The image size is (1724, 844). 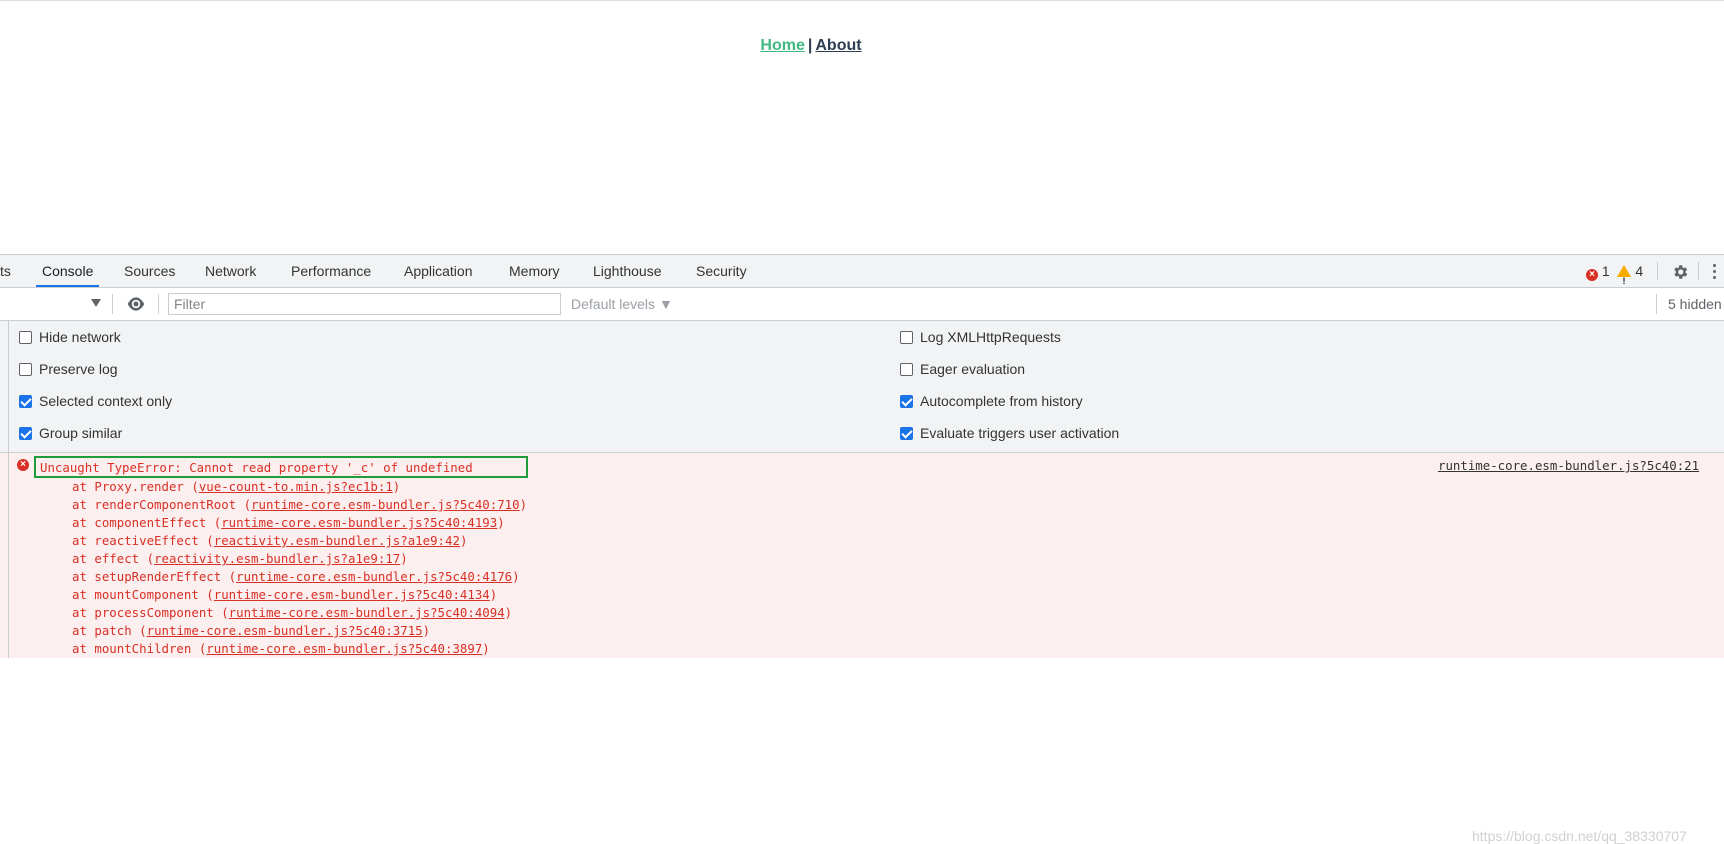 I want to click on stack-frame-text: at effect (, so click(x=113, y=558).